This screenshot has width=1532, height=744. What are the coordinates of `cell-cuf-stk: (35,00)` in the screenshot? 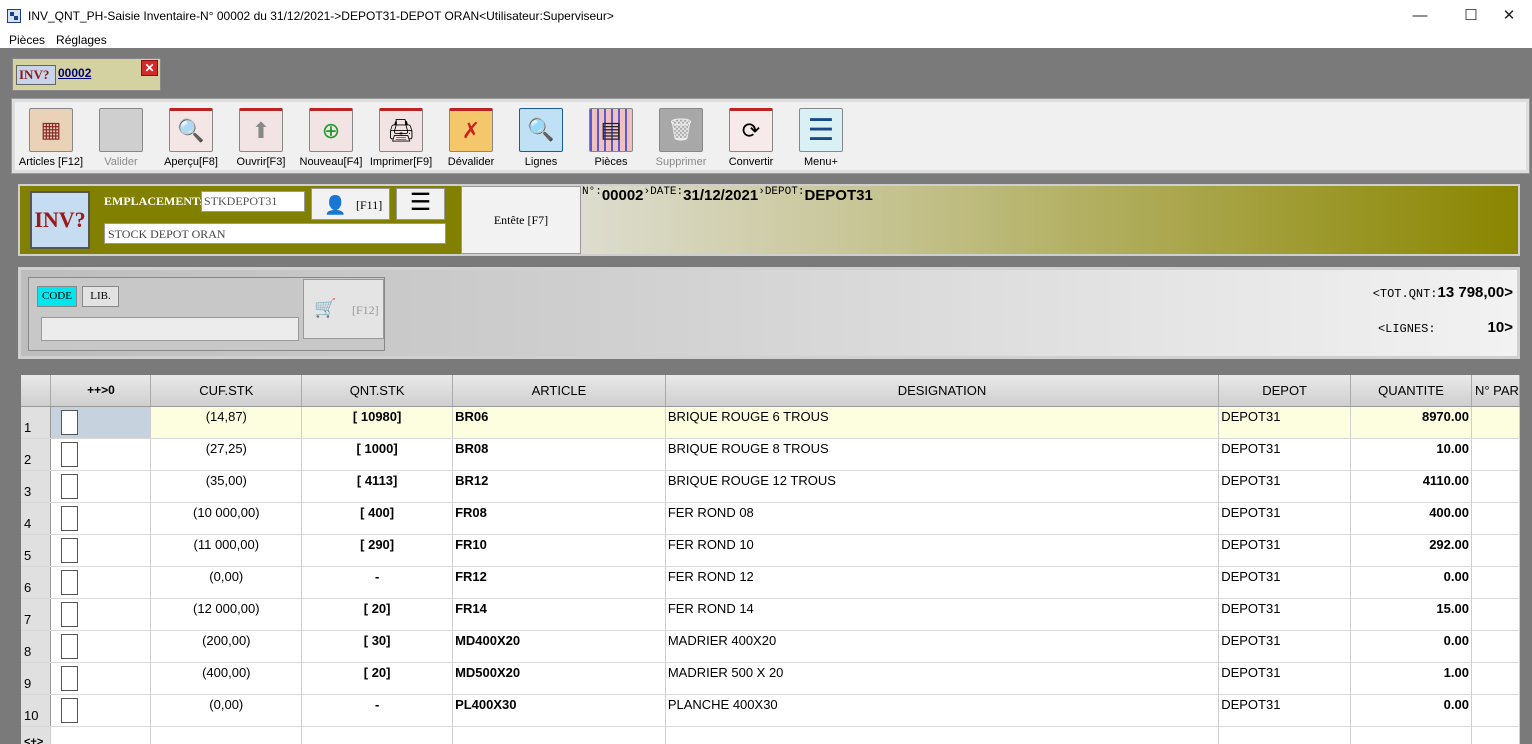 It's located at (226, 486).